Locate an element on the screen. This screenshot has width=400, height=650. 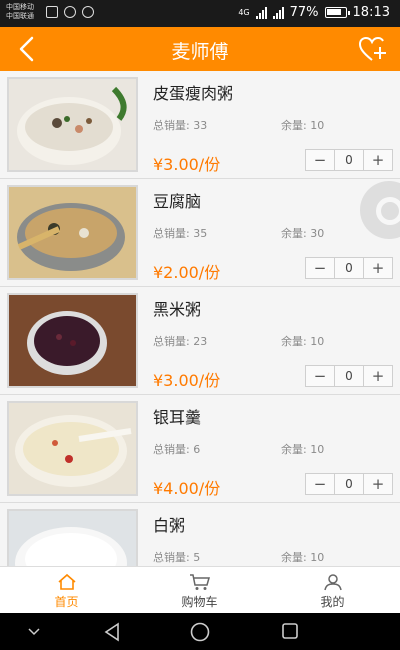
tab-cart: 购物车 is located at coordinates (199, 590).